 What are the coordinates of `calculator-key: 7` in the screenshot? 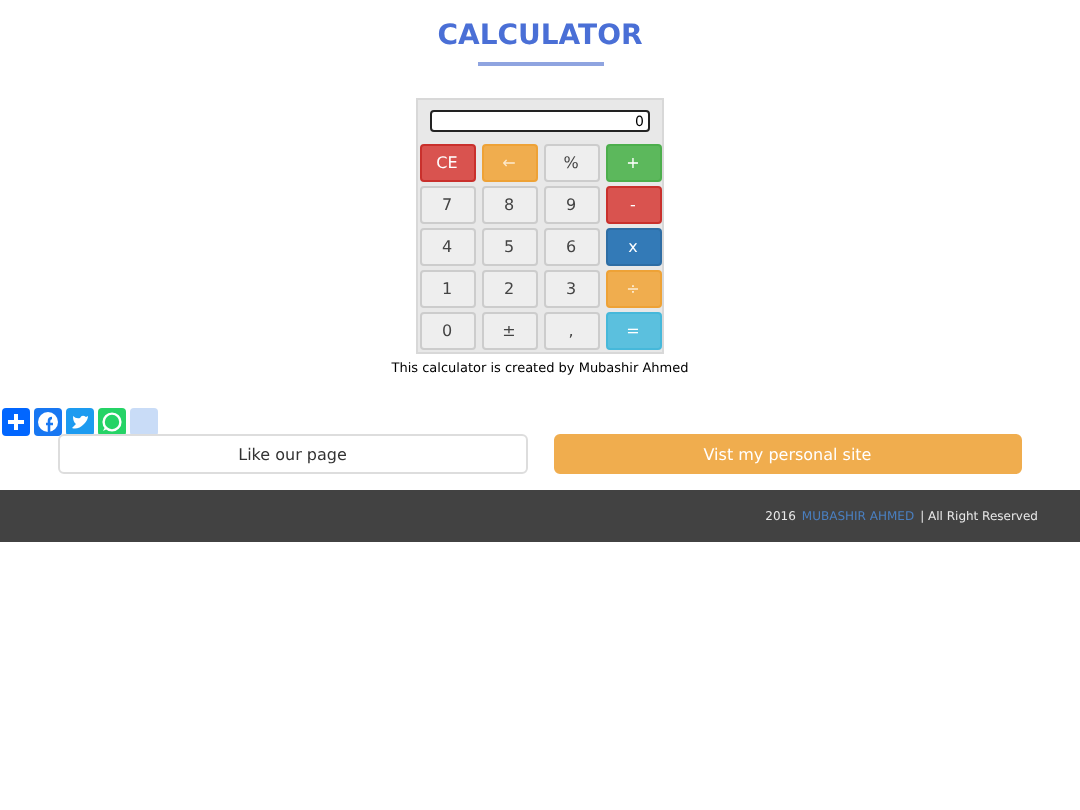 It's located at (447, 205).